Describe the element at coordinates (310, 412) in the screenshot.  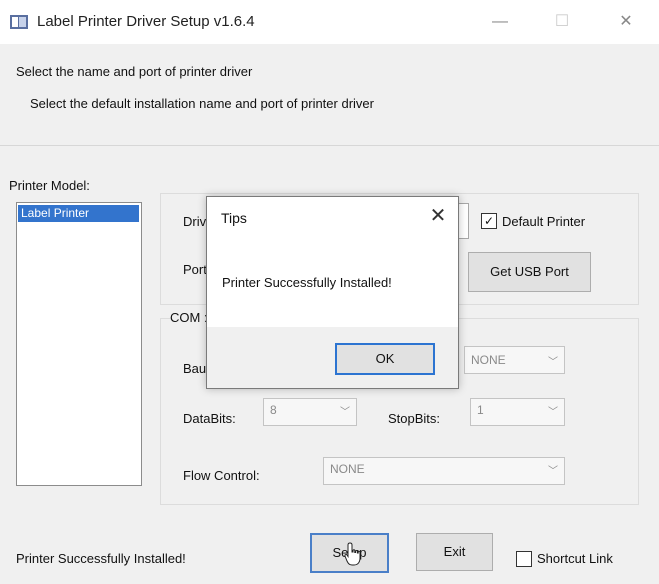
I see `databits-select: 8 ﹀` at that location.